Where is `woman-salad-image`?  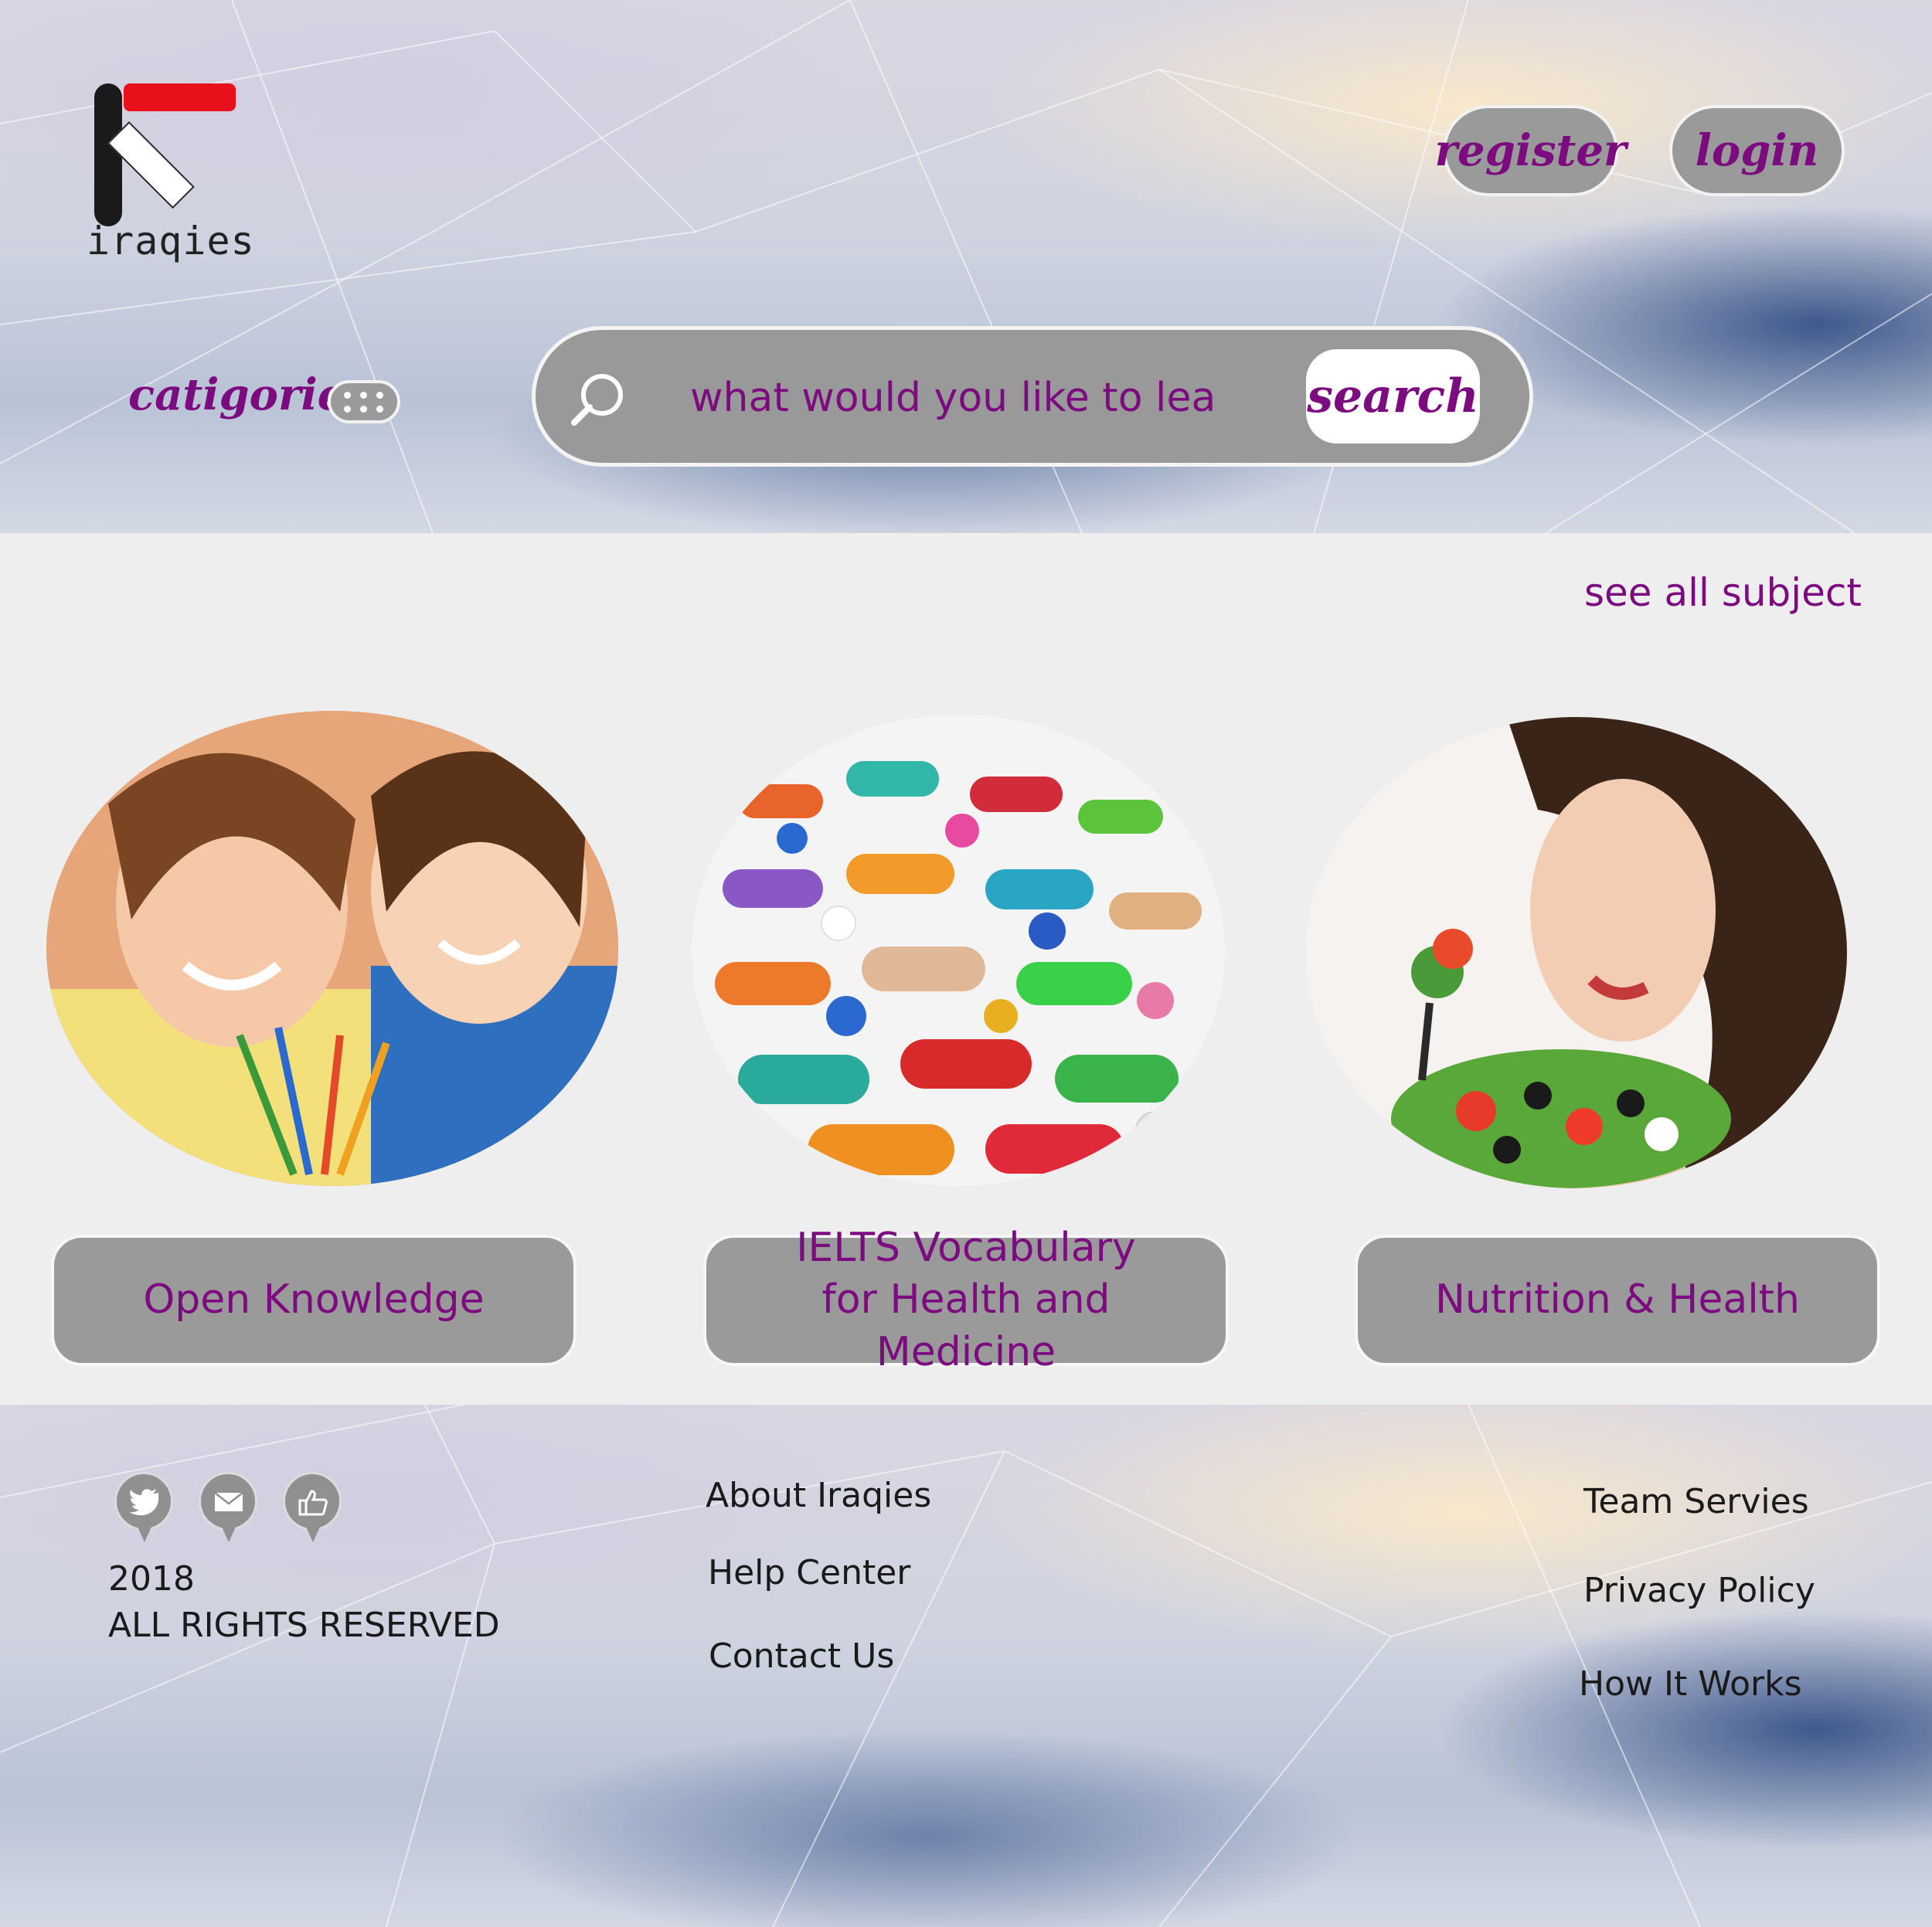 woman-salad-image is located at coordinates (1576, 952).